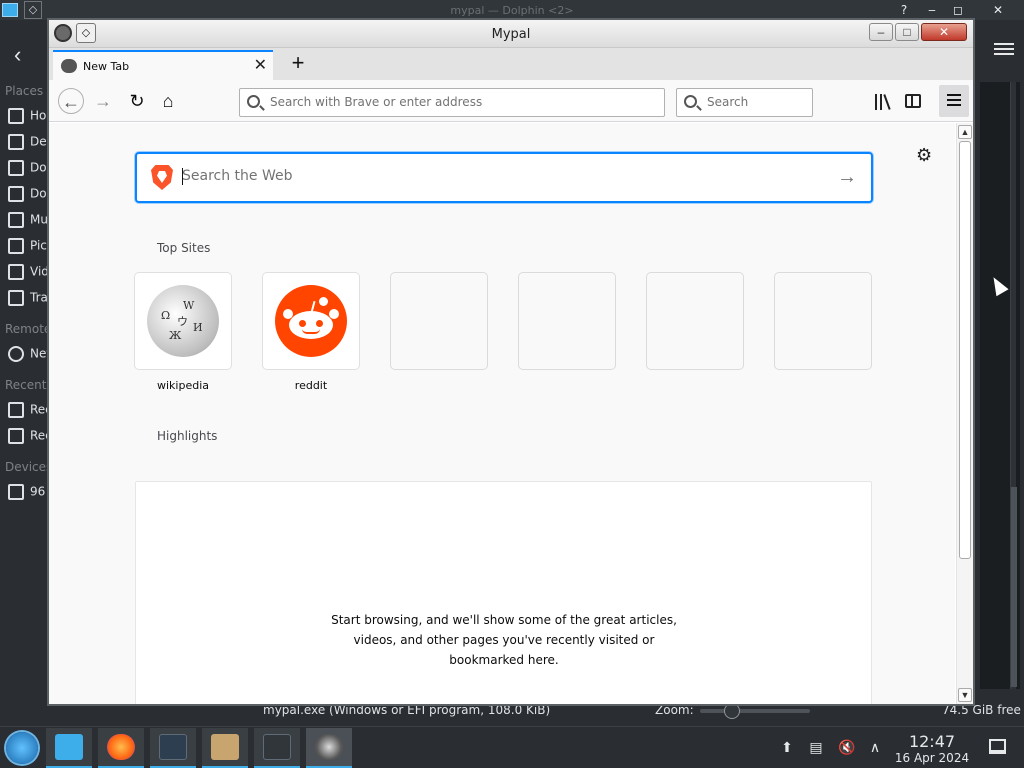  What do you see at coordinates (907, 32) in the screenshot?
I see `maximize-button: □` at bounding box center [907, 32].